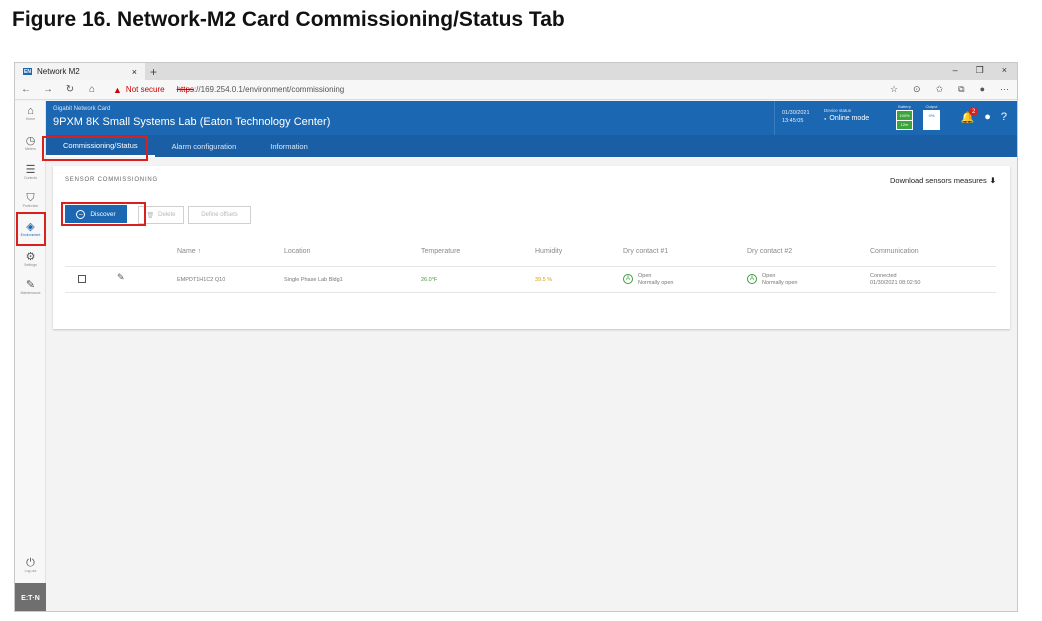 This screenshot has width=1042, height=621. Describe the element at coordinates (117, 89) in the screenshot. I see `warning-icon: ▲` at that location.